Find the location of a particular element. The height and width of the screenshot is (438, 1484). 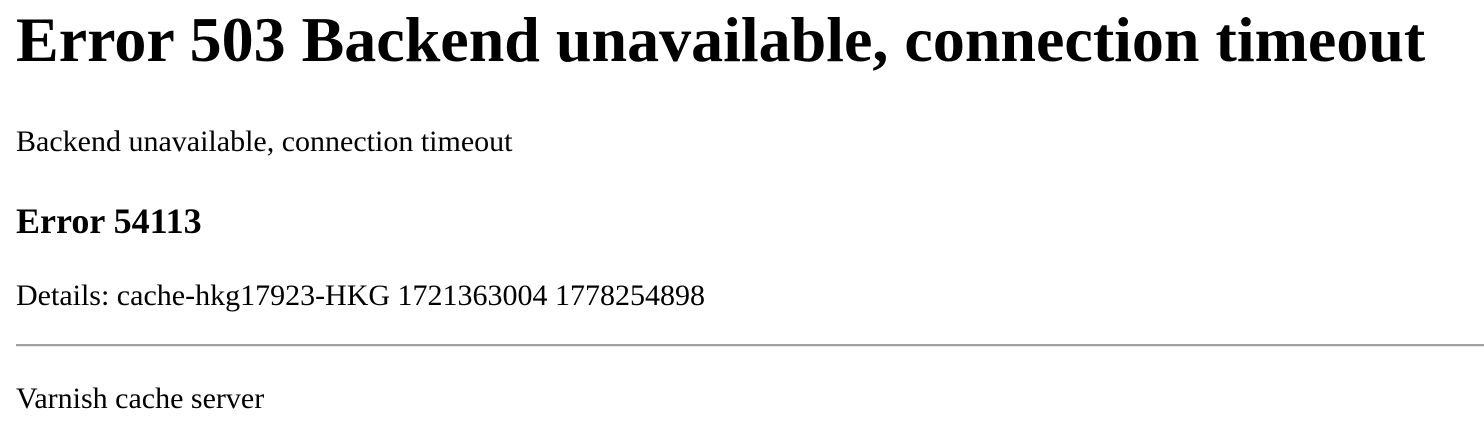

divider is located at coordinates (750, 345).